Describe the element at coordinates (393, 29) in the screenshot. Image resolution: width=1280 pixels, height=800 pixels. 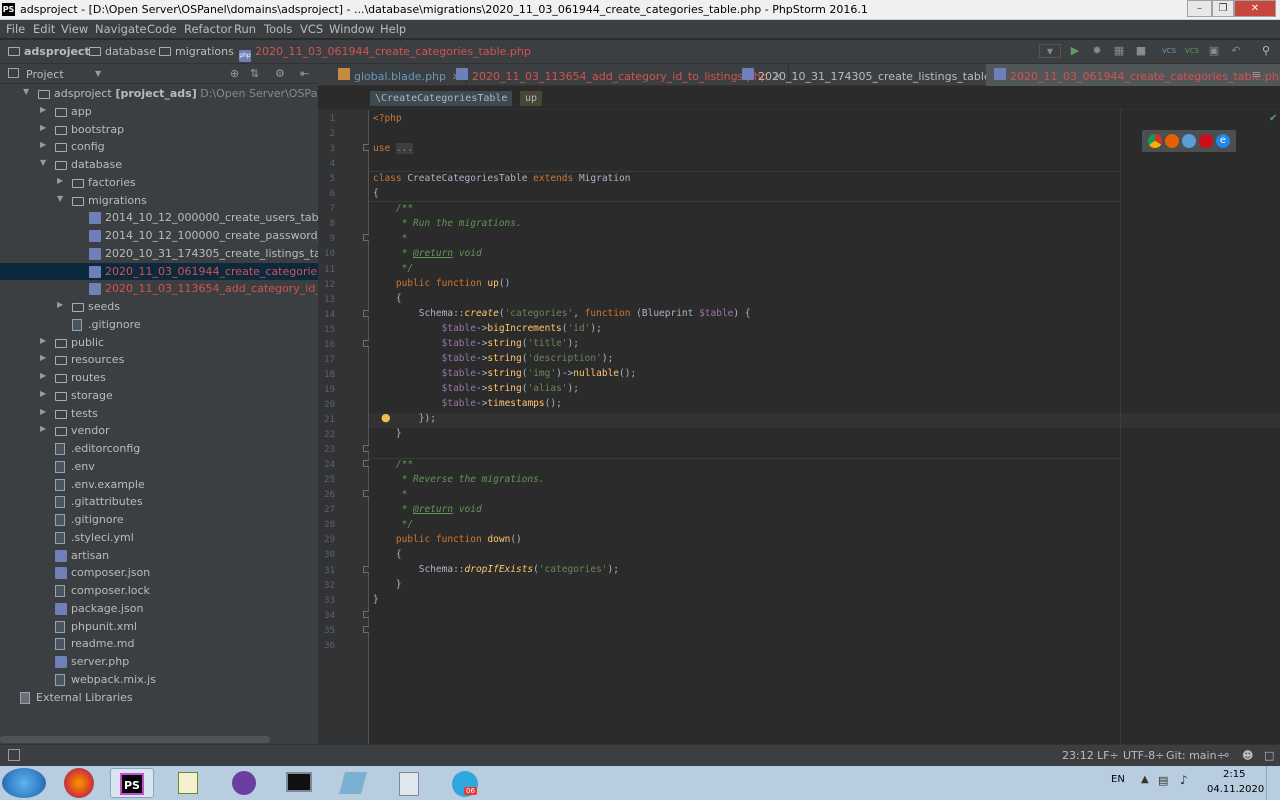
I see `menu-help: Help` at that location.